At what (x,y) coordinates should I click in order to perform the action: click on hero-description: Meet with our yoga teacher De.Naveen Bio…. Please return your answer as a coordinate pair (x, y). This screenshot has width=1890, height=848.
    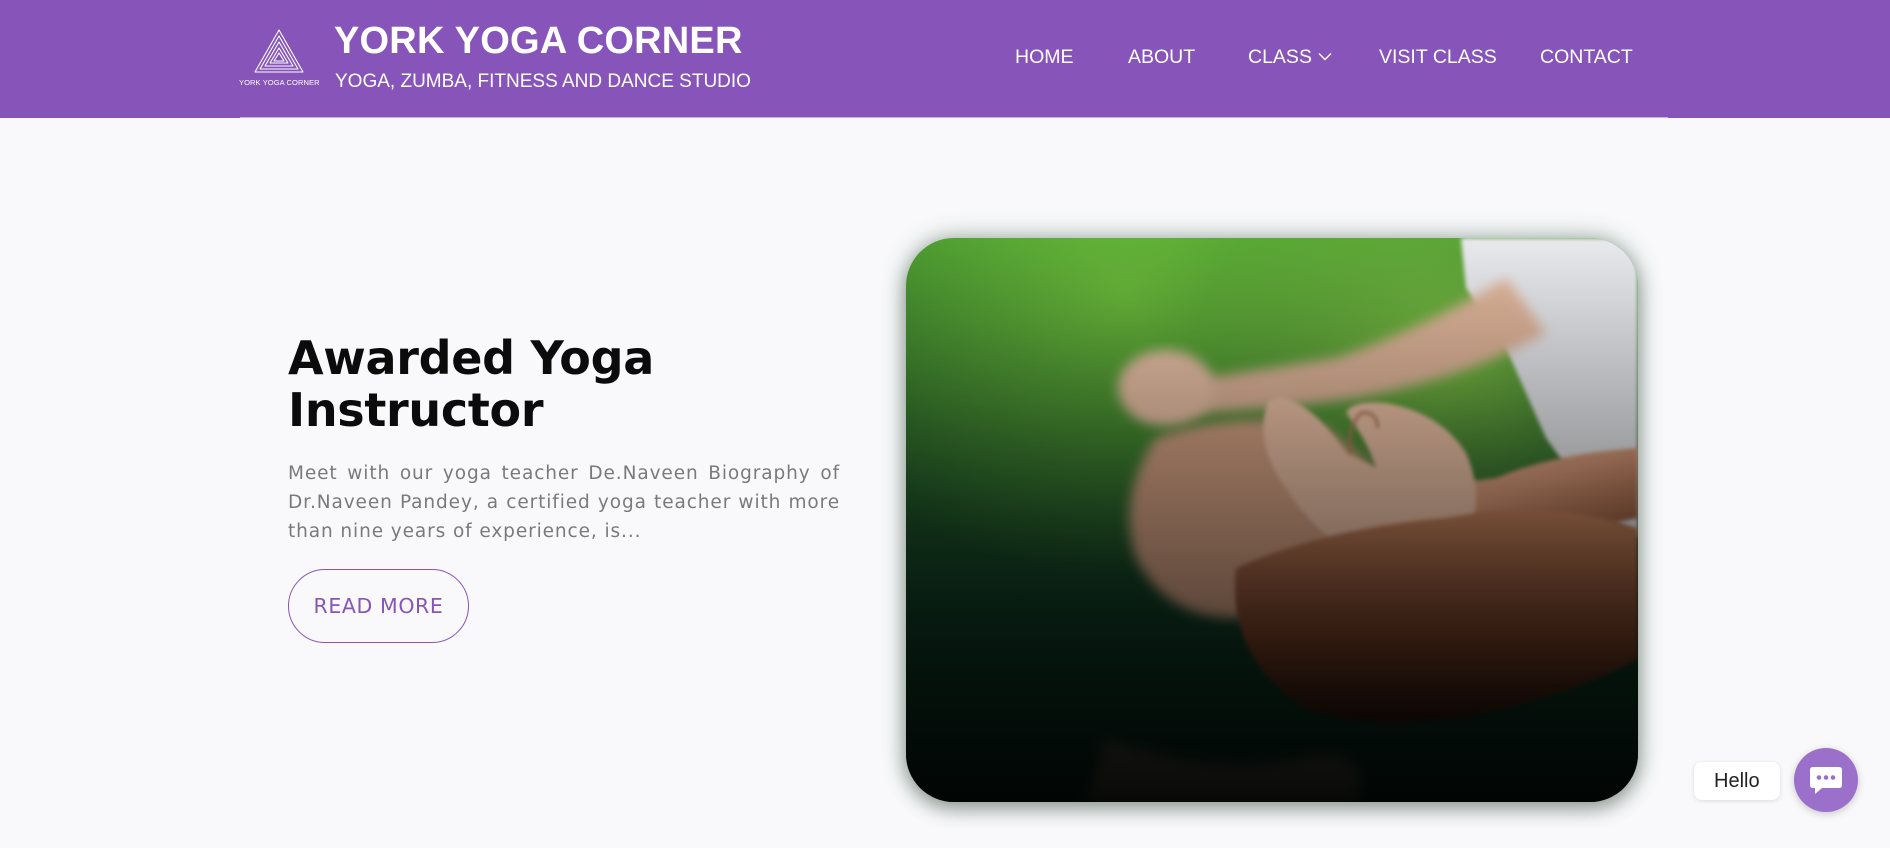
    Looking at the image, I should click on (564, 502).